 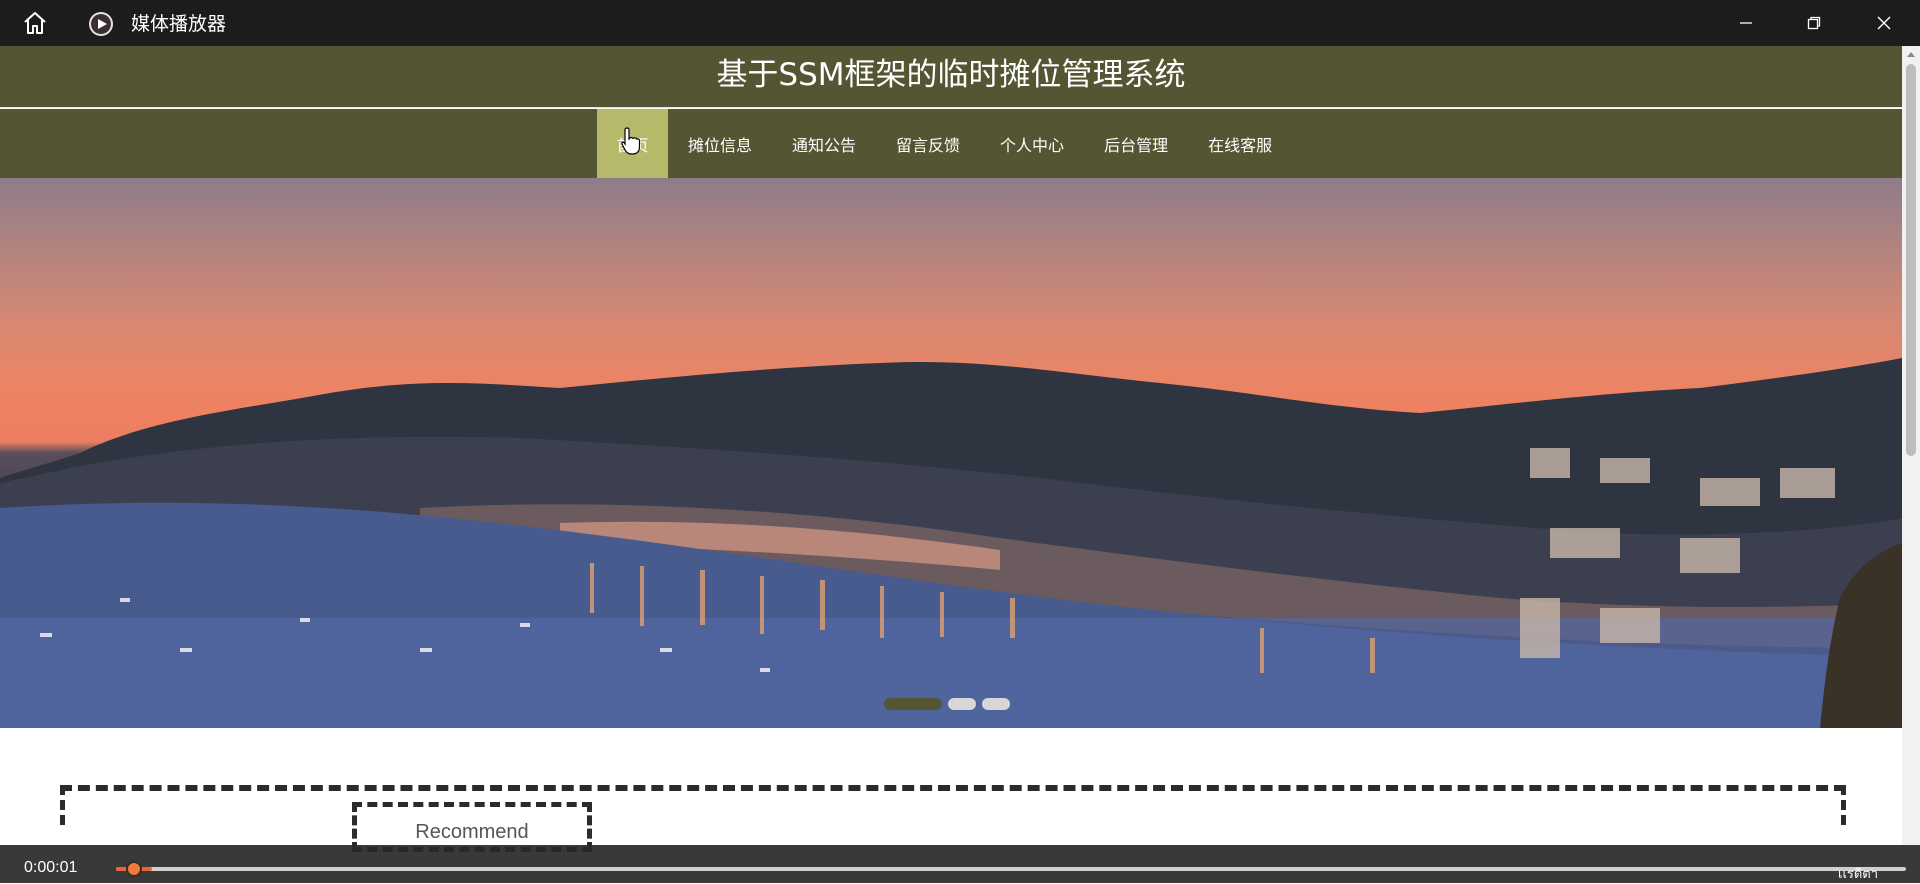 I want to click on minimize-button, so click(x=1746, y=23).